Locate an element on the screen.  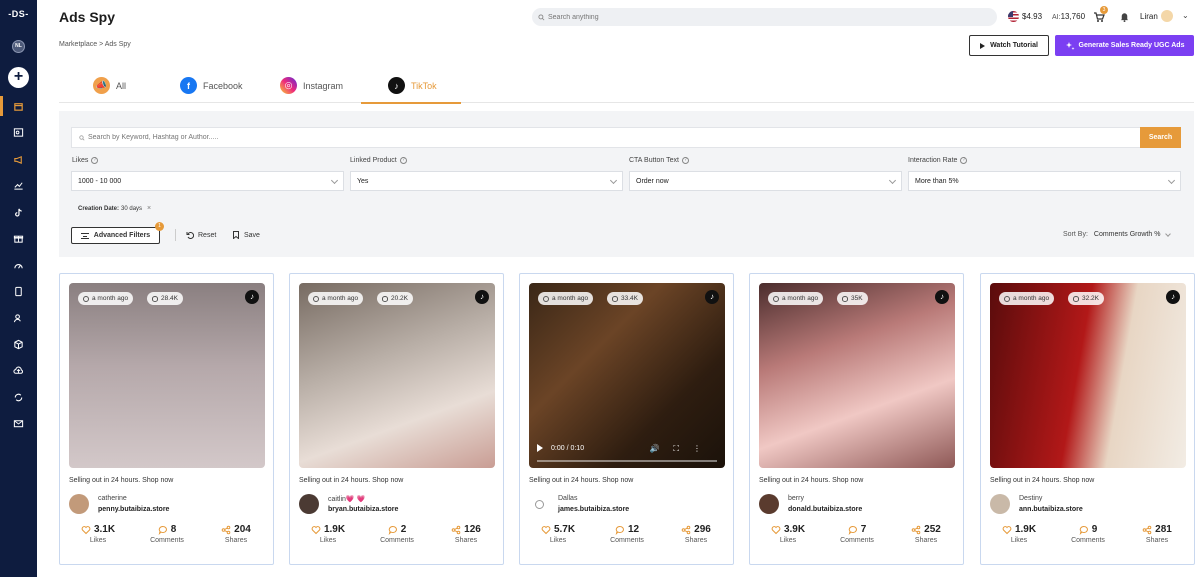
search-button: Search is located at coordinates (1160, 137).